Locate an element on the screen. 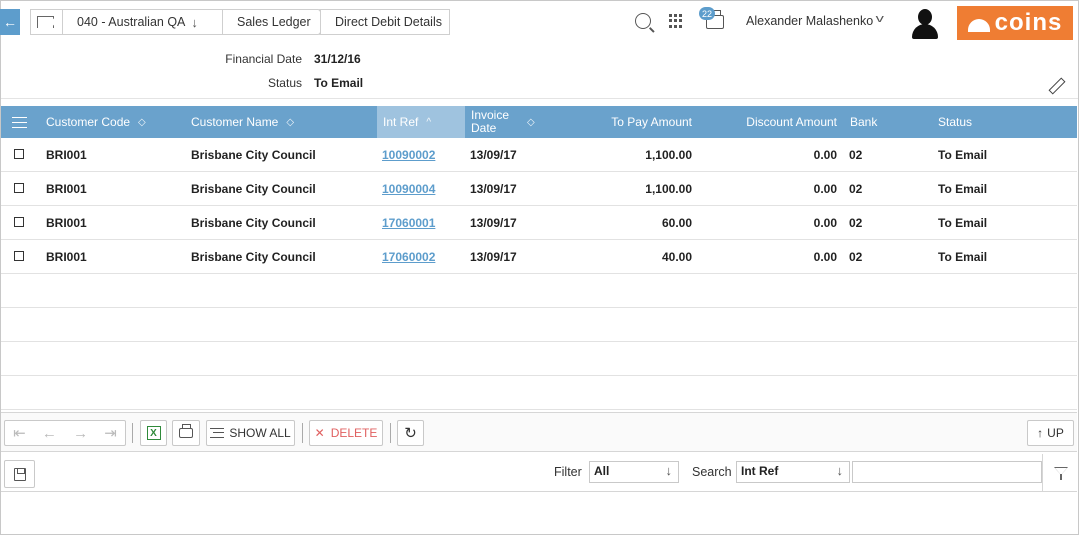  breadcrumb-company: 040 - Australian QA ↓ is located at coordinates (151, 22).